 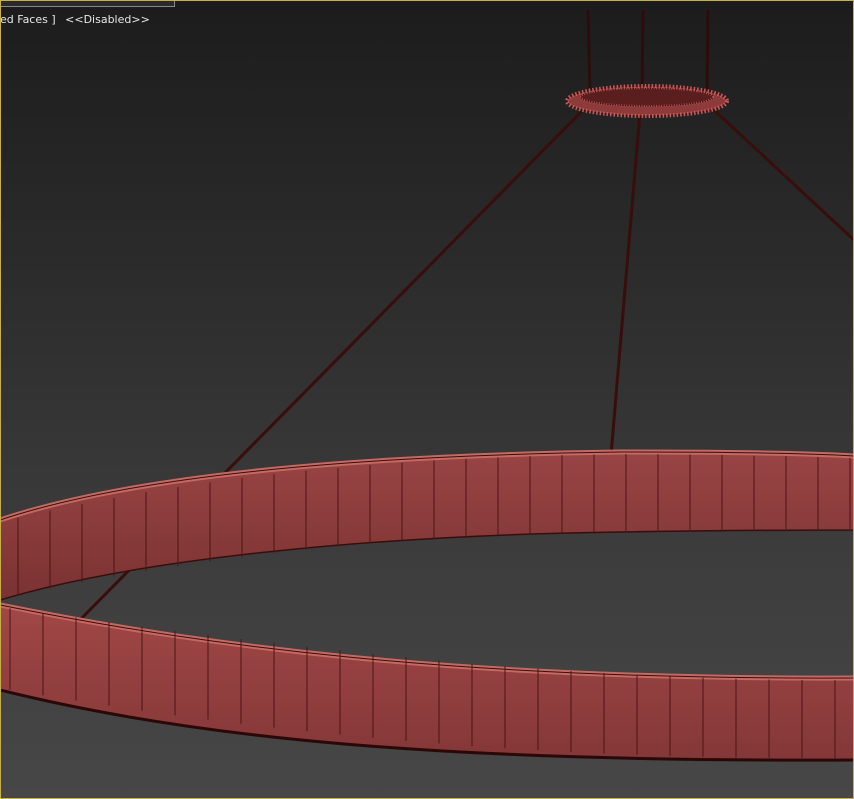 I want to click on ceiling-canopy-ring, so click(x=647, y=101).